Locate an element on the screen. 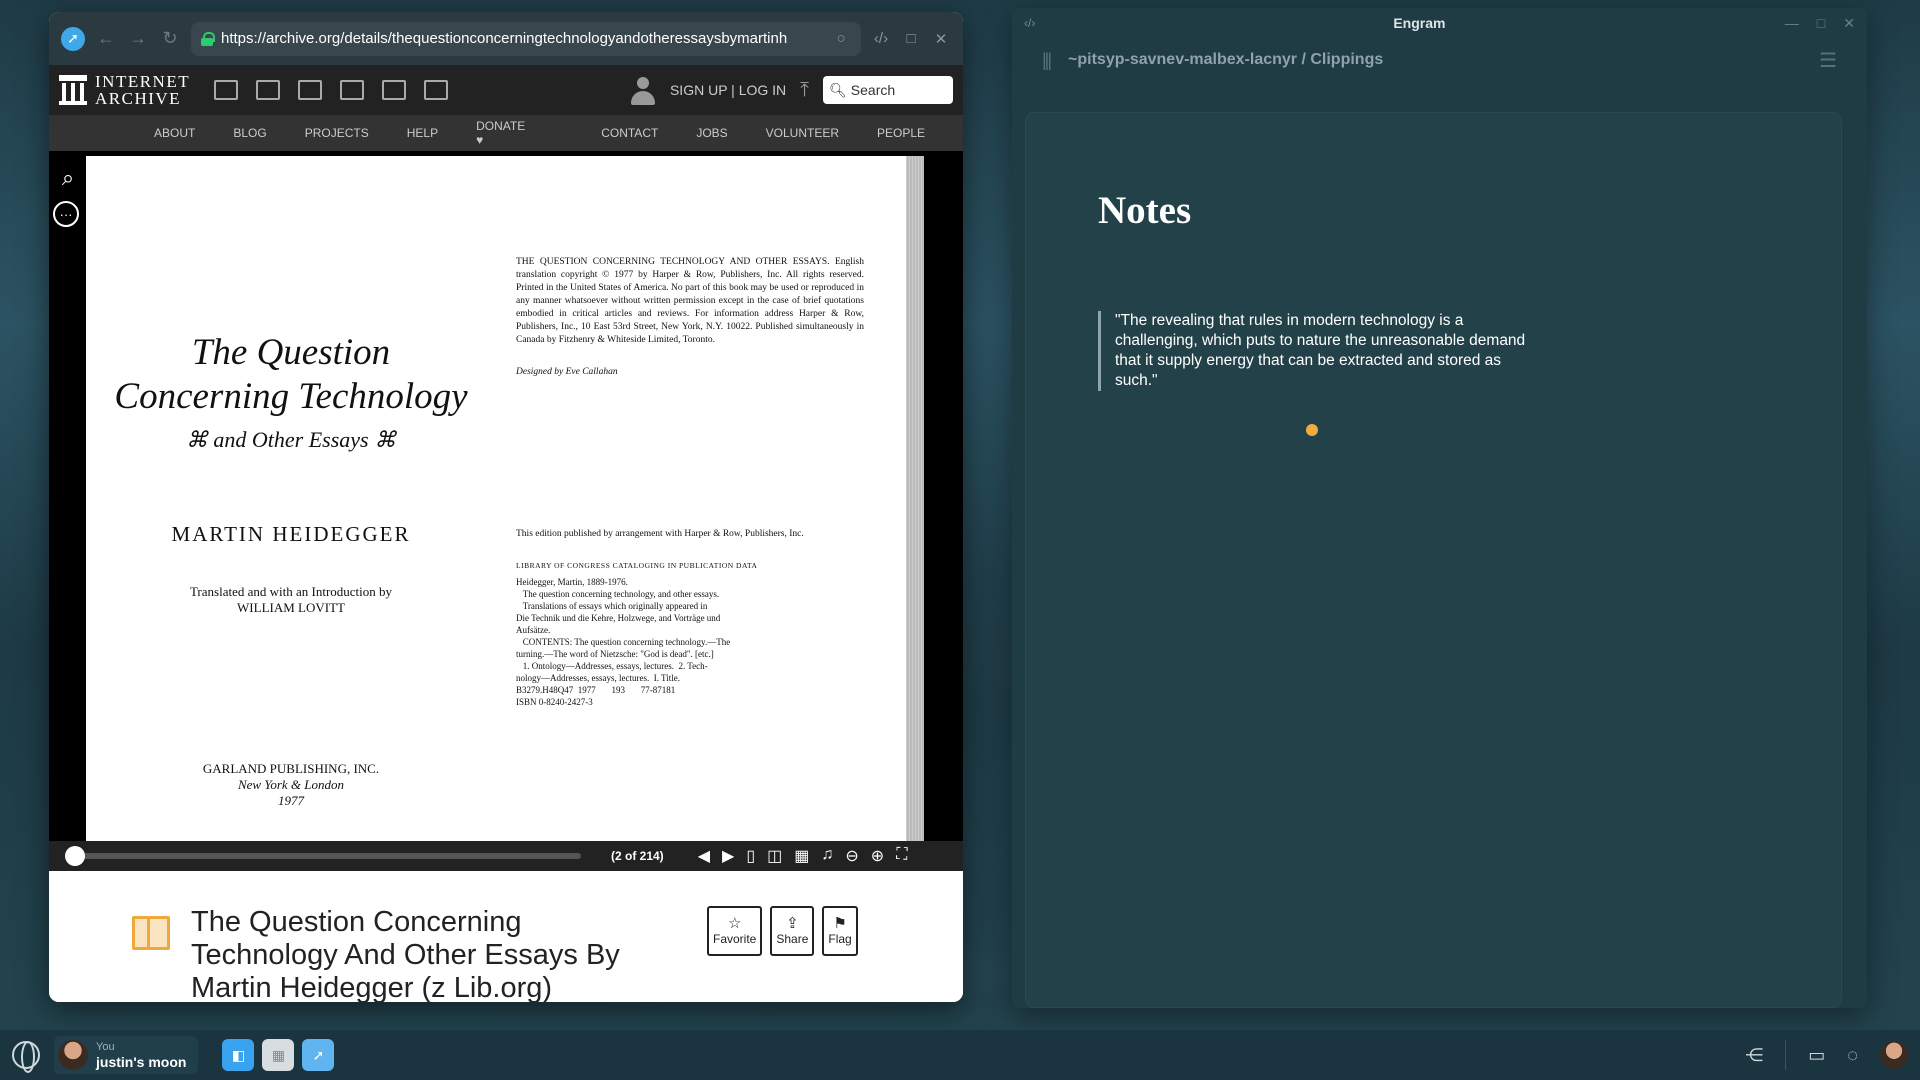 The image size is (1920, 1080). user-name: justin's moon is located at coordinates (141, 1062).